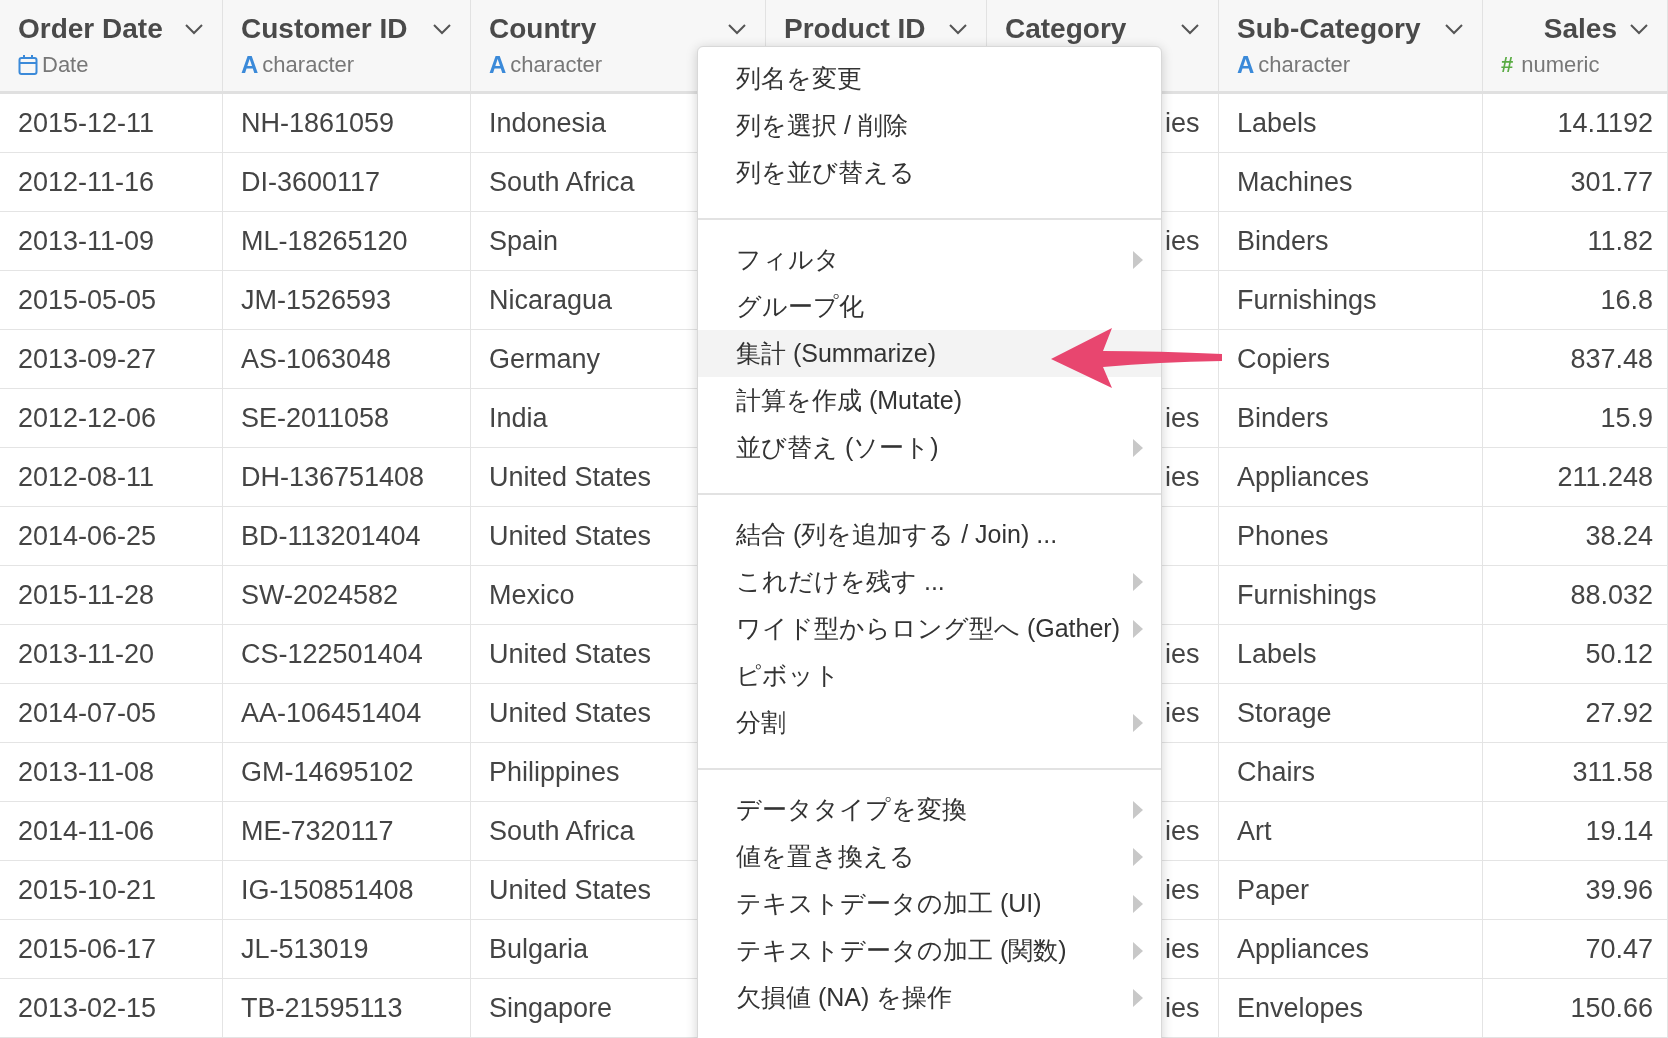 Image resolution: width=1668 pixels, height=1038 pixels. Describe the element at coordinates (929, 259) in the screenshot. I see `menu-item: フィルタ` at that location.